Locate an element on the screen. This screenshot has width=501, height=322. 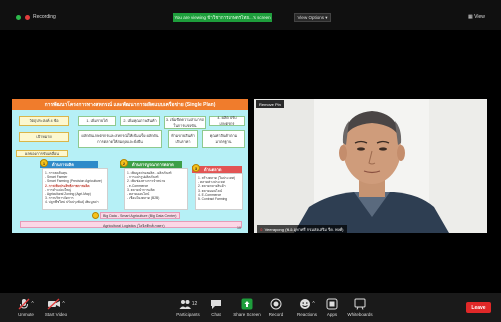
unmute-label: Unmute is located at coordinates (26, 314).